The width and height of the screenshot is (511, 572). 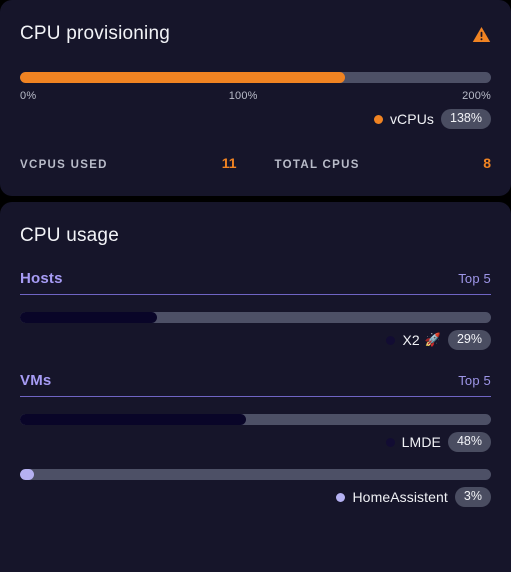 I want to click on cpu-provisioning-axis: 0% 100% 200%, so click(x=255, y=96).